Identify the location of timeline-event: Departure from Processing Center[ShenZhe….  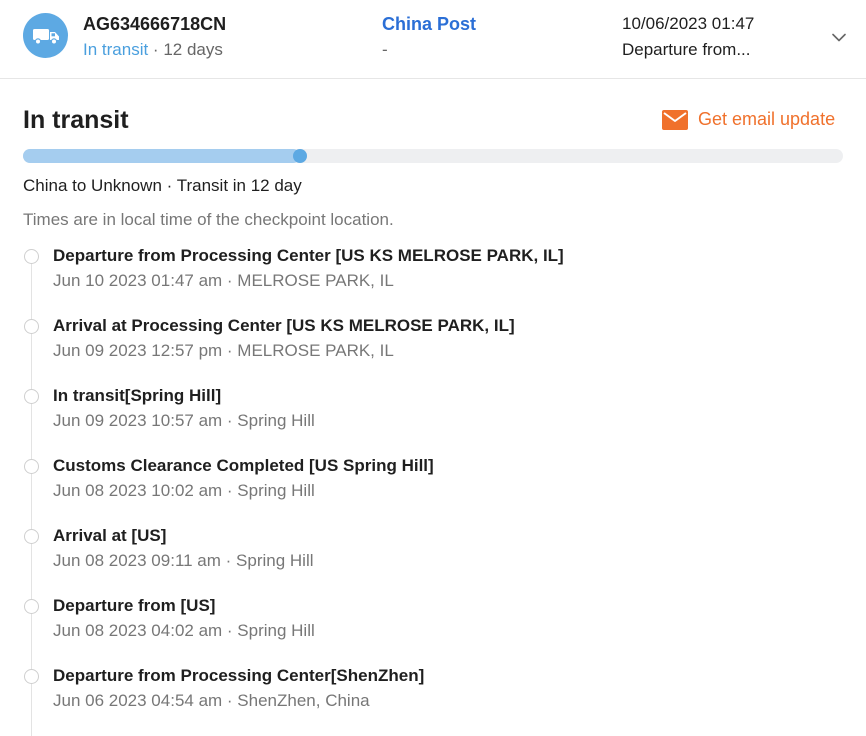
(433, 695).